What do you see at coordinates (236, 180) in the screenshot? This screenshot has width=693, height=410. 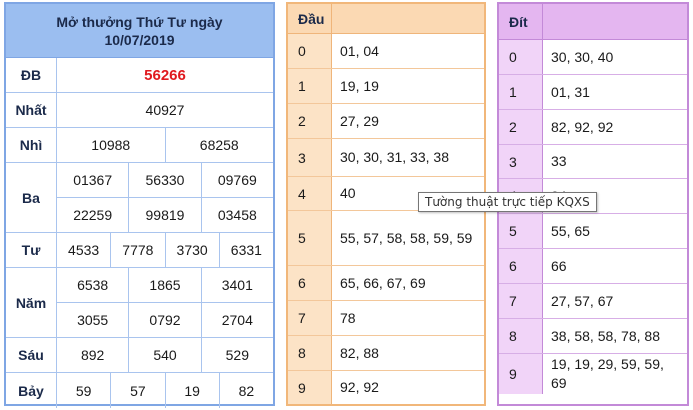 I see `prize-number: 09769` at bounding box center [236, 180].